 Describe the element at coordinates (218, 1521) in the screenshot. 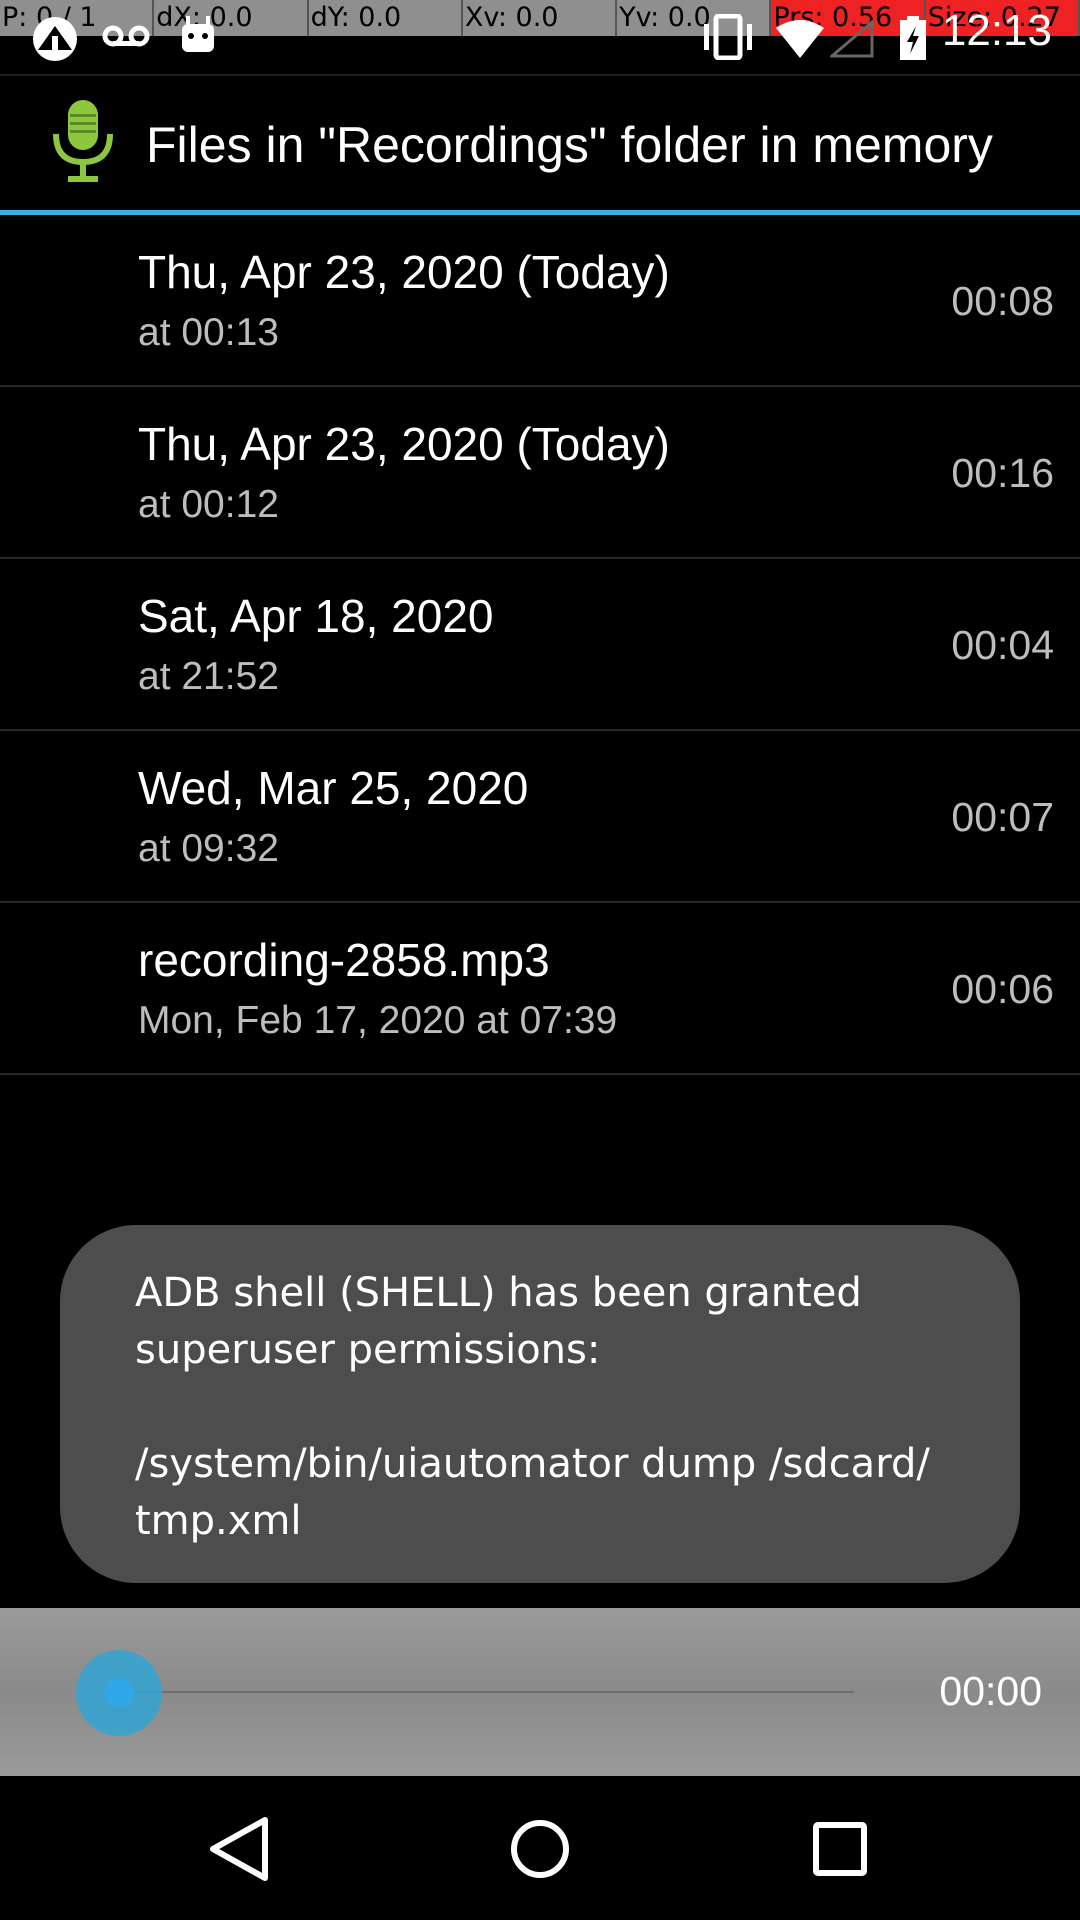

I see `toast-line: tmp.xml` at that location.